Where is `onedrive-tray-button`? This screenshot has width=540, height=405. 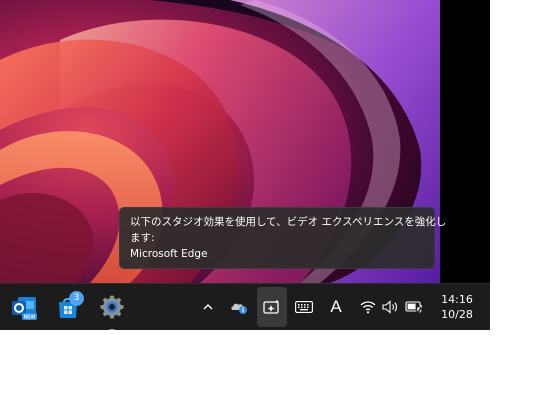
onedrive-tray-button is located at coordinates (239, 307).